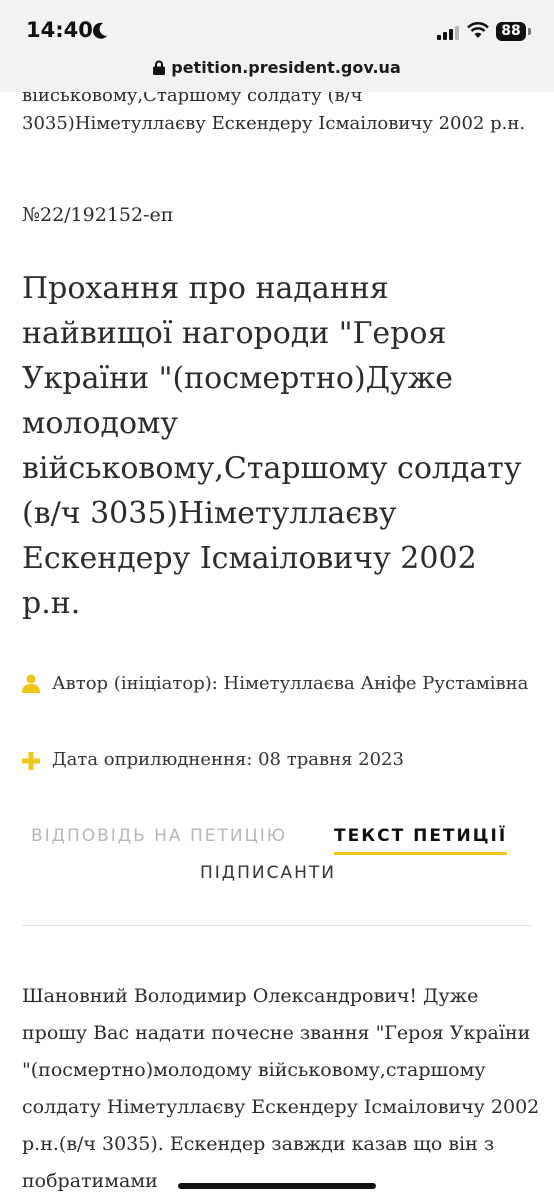  I want to click on status-time: 14:40, so click(59, 30).